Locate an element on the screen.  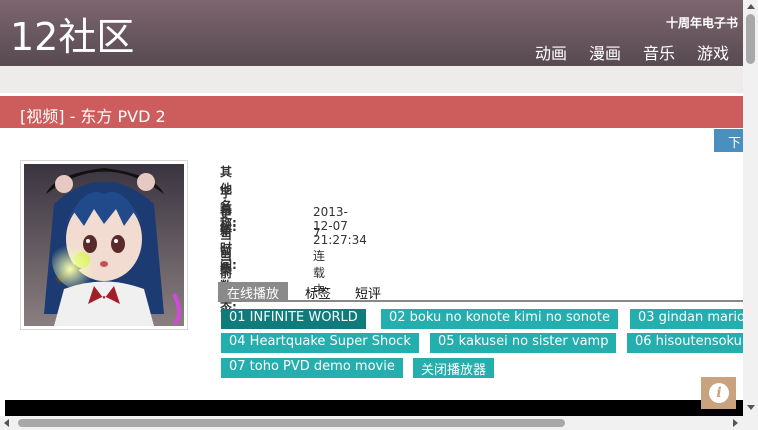
scroll-right-arrow-icon is located at coordinates (735, 423).